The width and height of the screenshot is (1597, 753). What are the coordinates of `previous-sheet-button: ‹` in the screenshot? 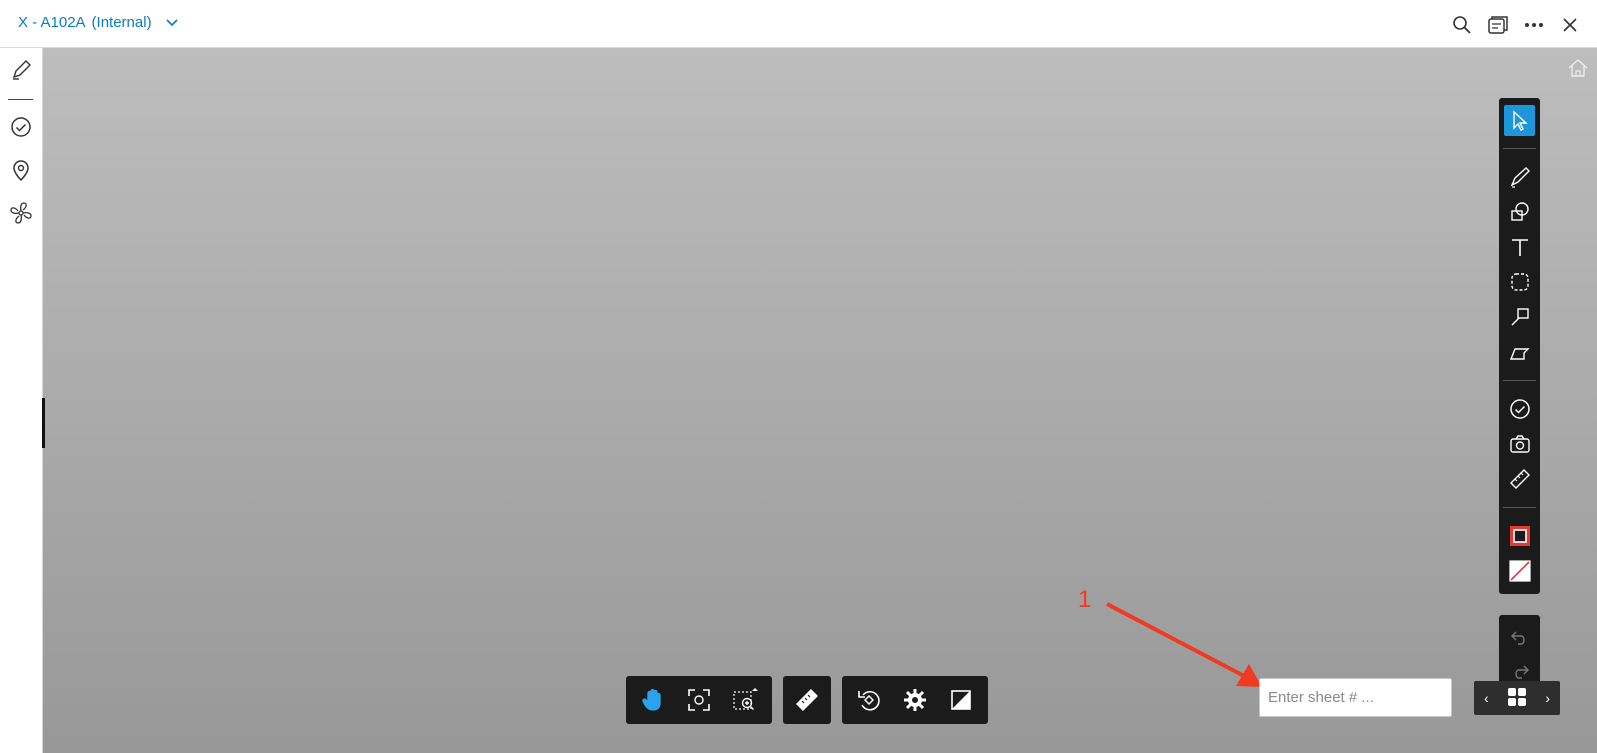 It's located at (1486, 698).